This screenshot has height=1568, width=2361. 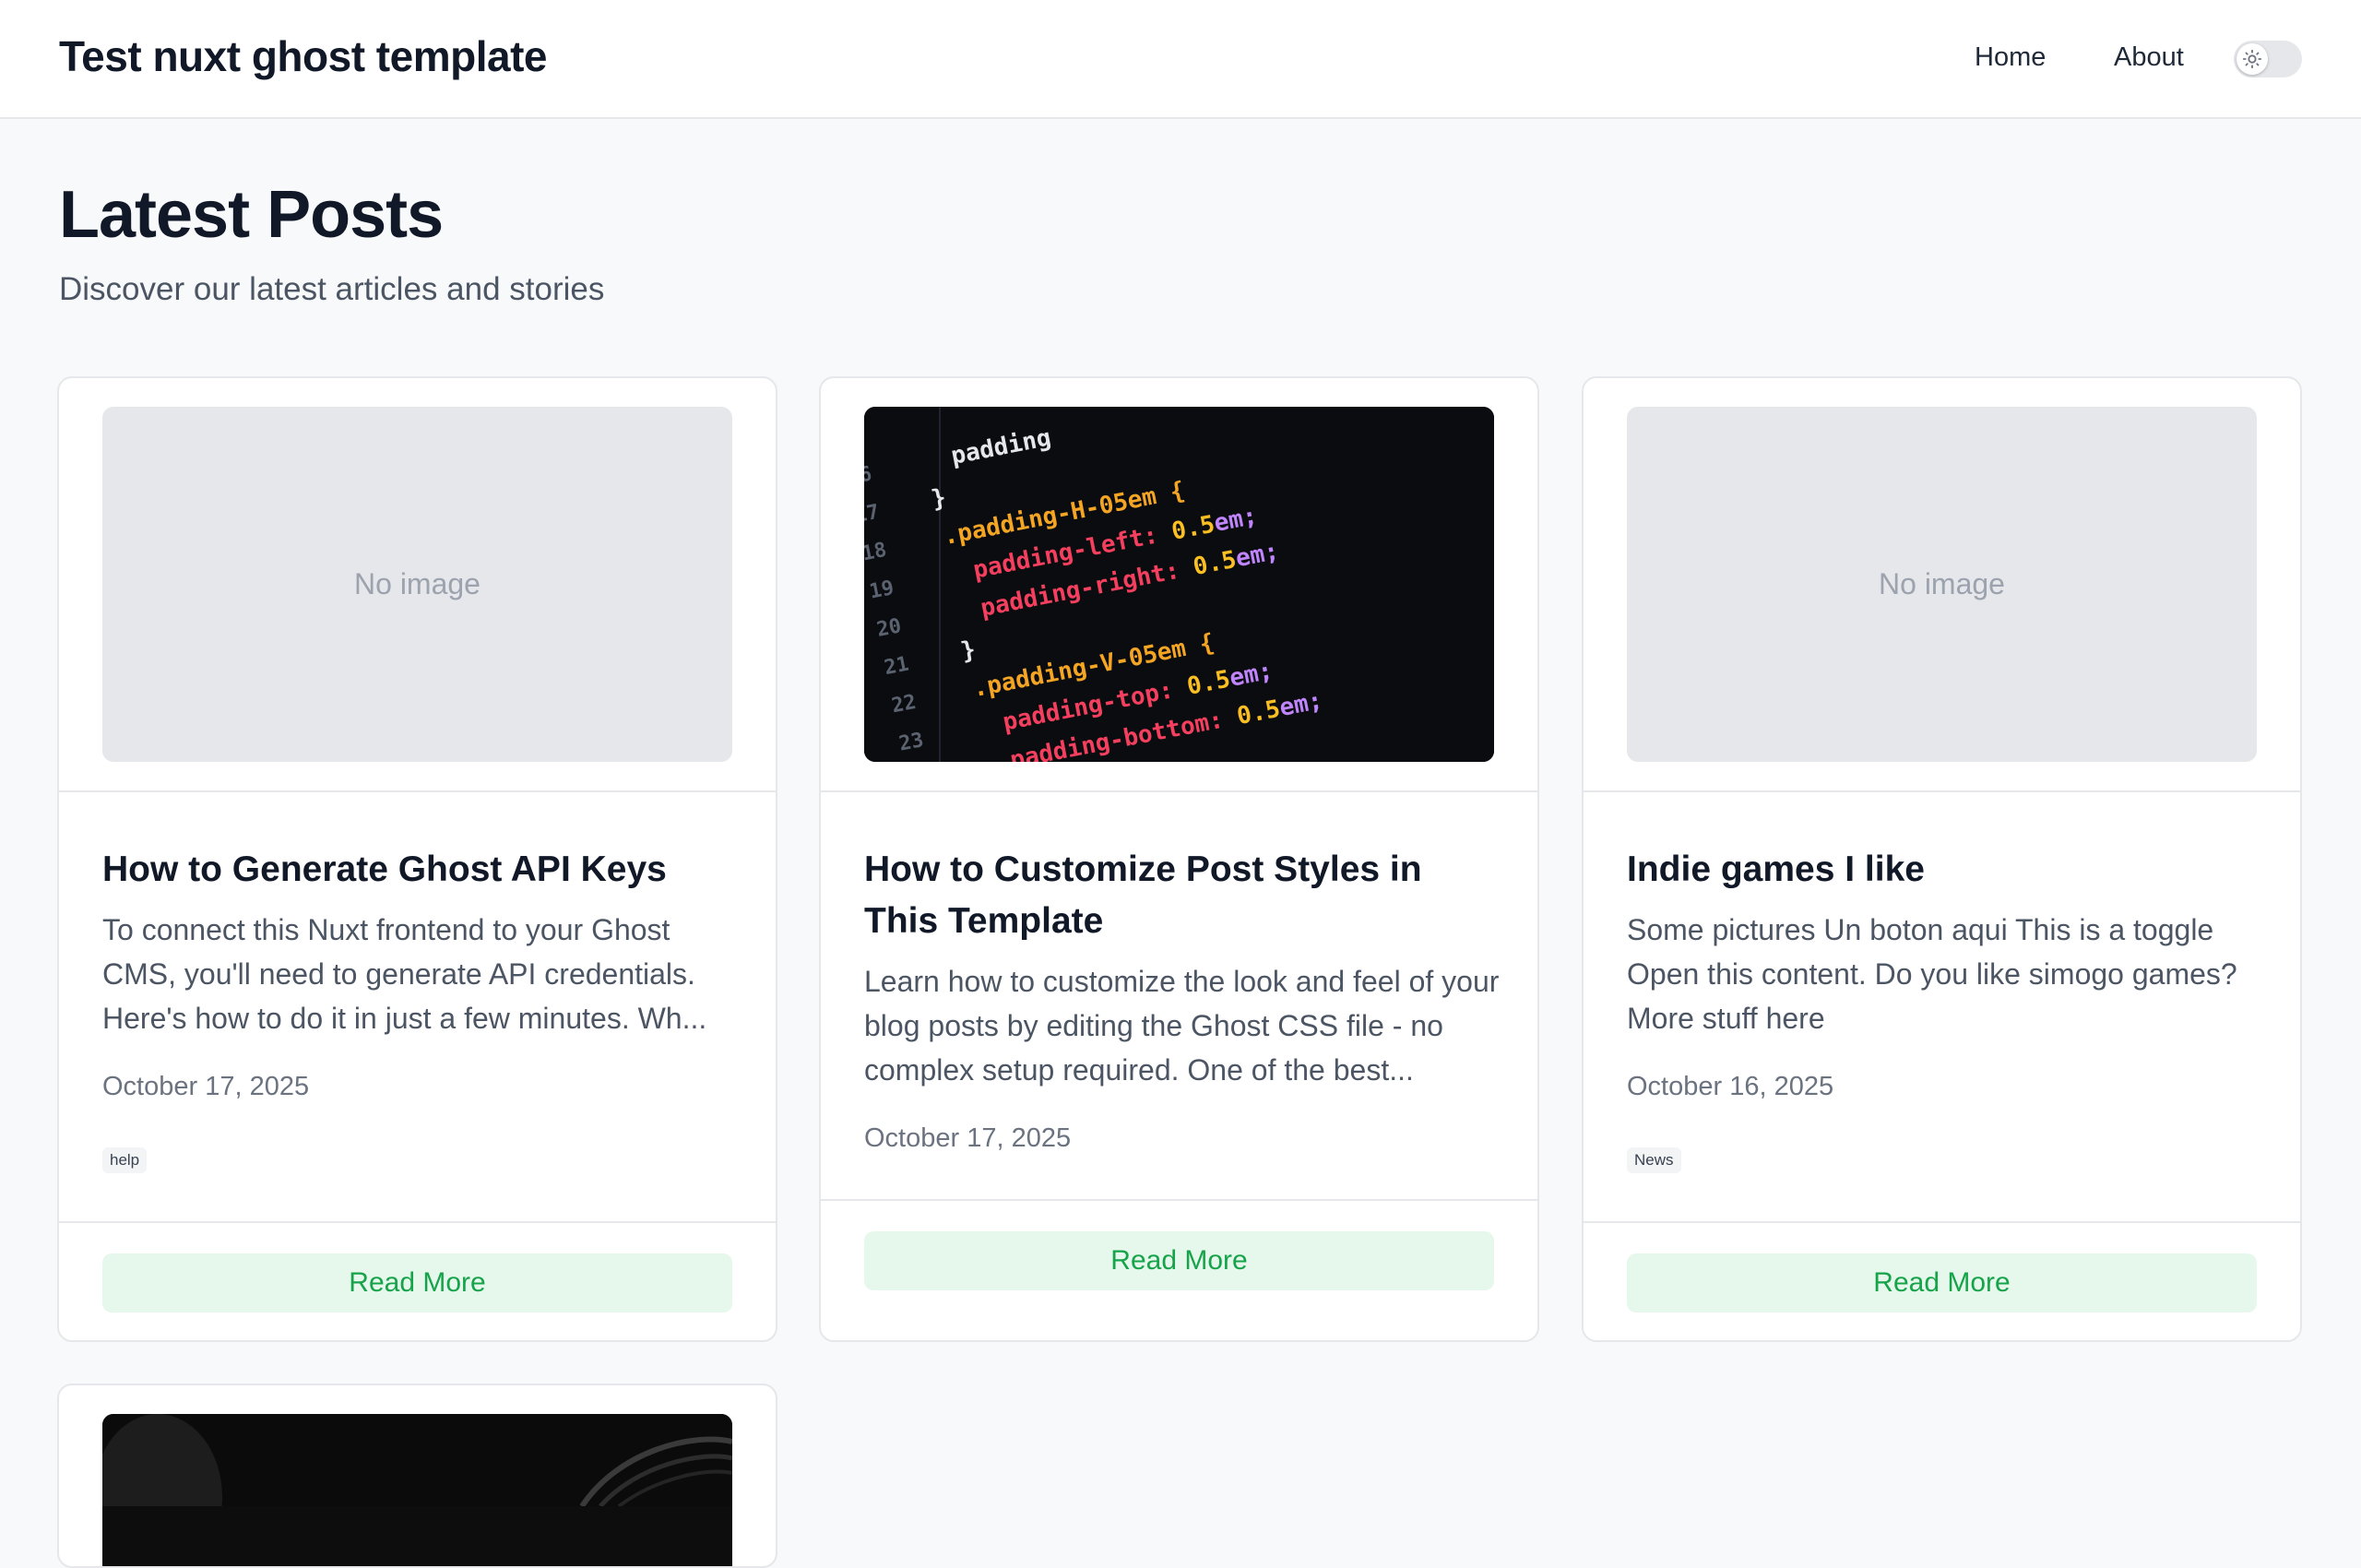 What do you see at coordinates (2149, 57) in the screenshot?
I see `nav-about-link: About` at bounding box center [2149, 57].